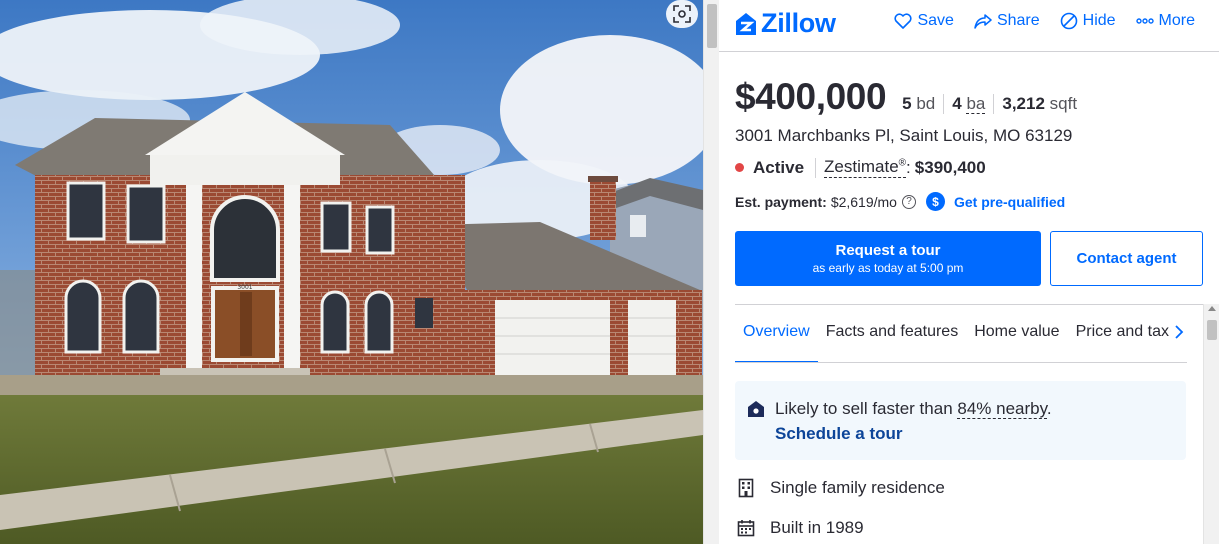 This screenshot has width=1219, height=544. Describe the element at coordinates (907, 103) in the screenshot. I see `beds-value: 5` at that location.